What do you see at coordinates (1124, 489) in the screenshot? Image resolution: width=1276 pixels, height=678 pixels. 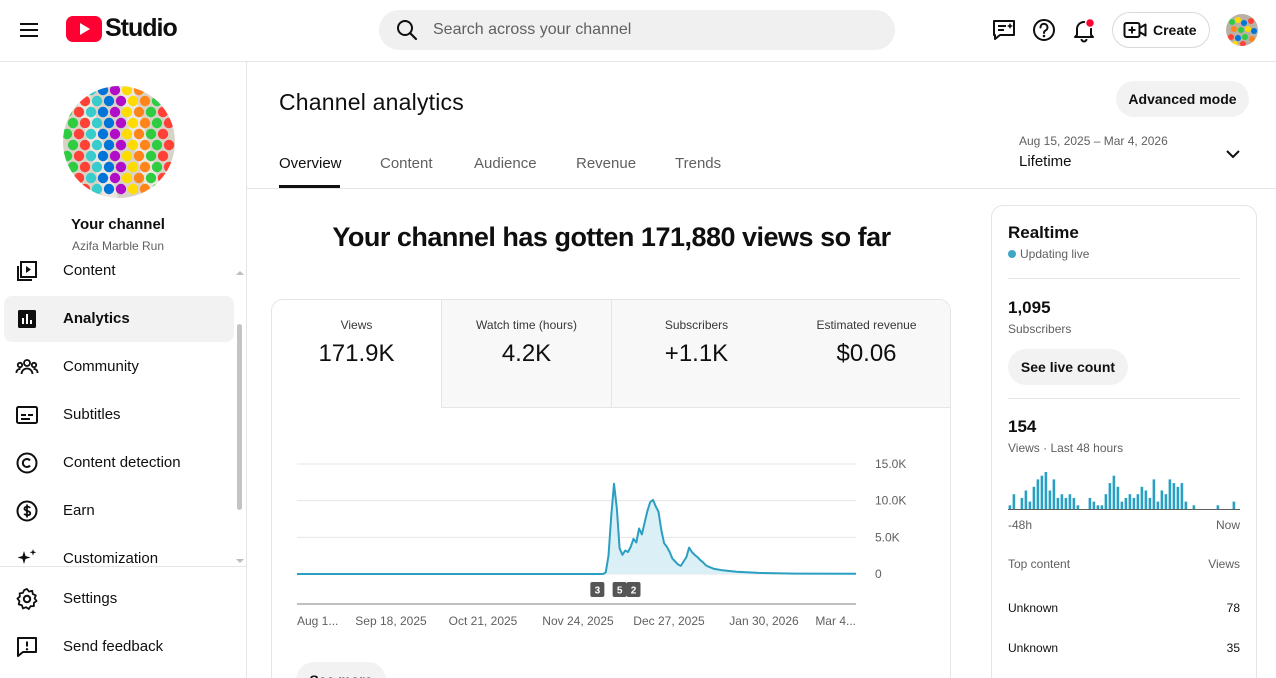 I see `realtime-bar-chart` at bounding box center [1124, 489].